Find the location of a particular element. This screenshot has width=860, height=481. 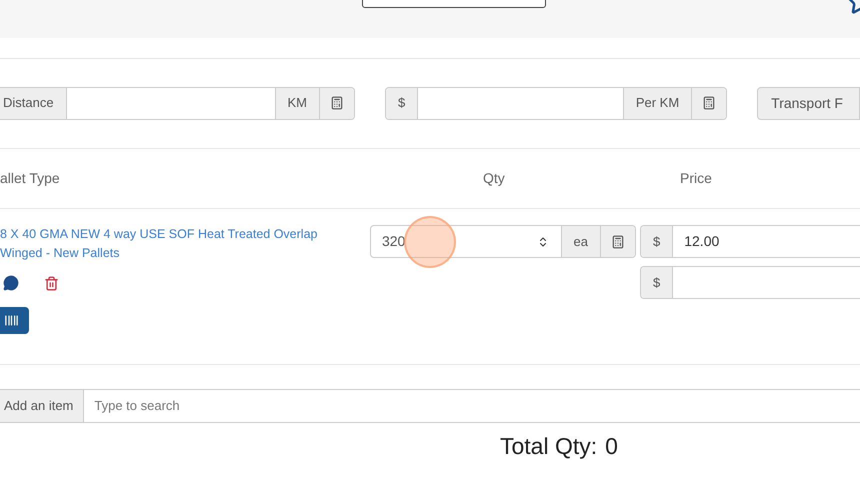

comments-icon is located at coordinates (11, 283).